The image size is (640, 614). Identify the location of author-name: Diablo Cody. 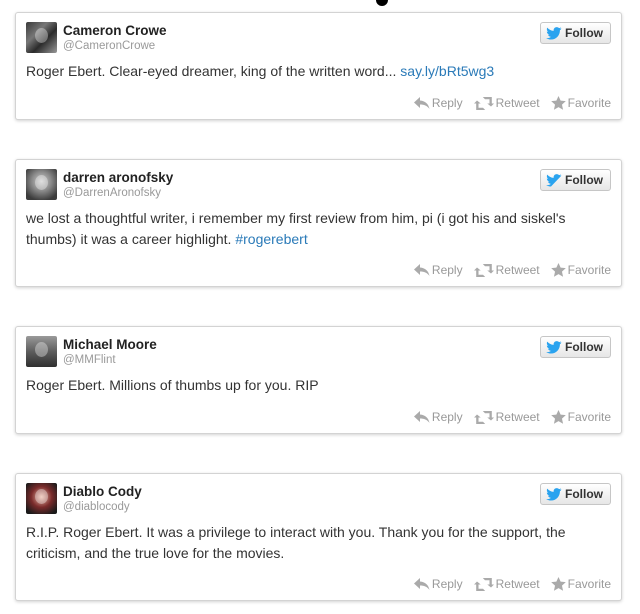
(102, 491).